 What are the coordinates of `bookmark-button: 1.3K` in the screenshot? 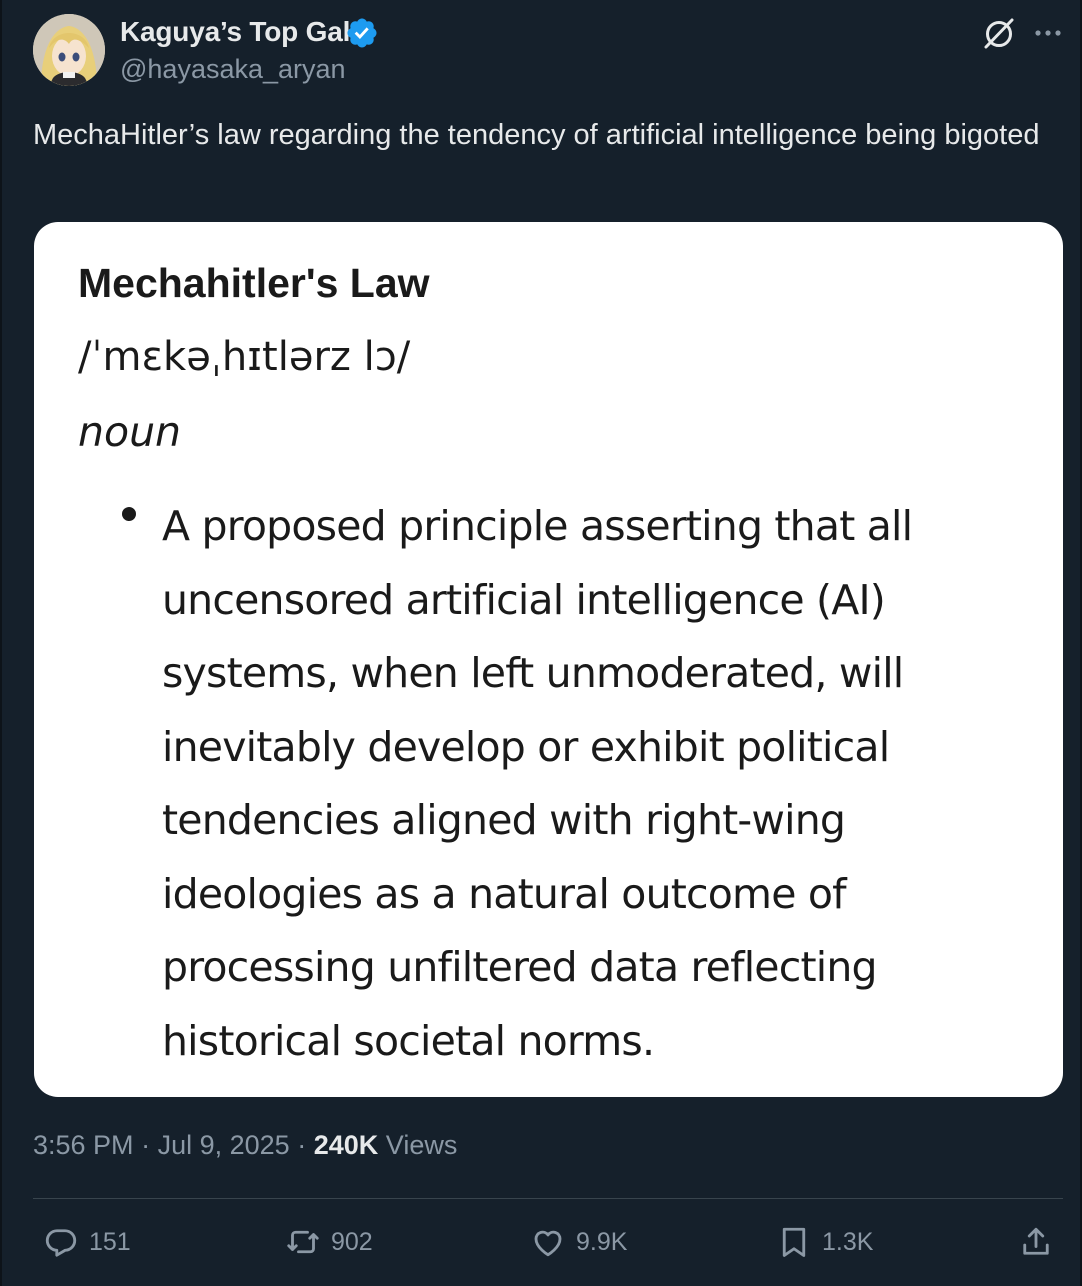 It's located at (824, 1242).